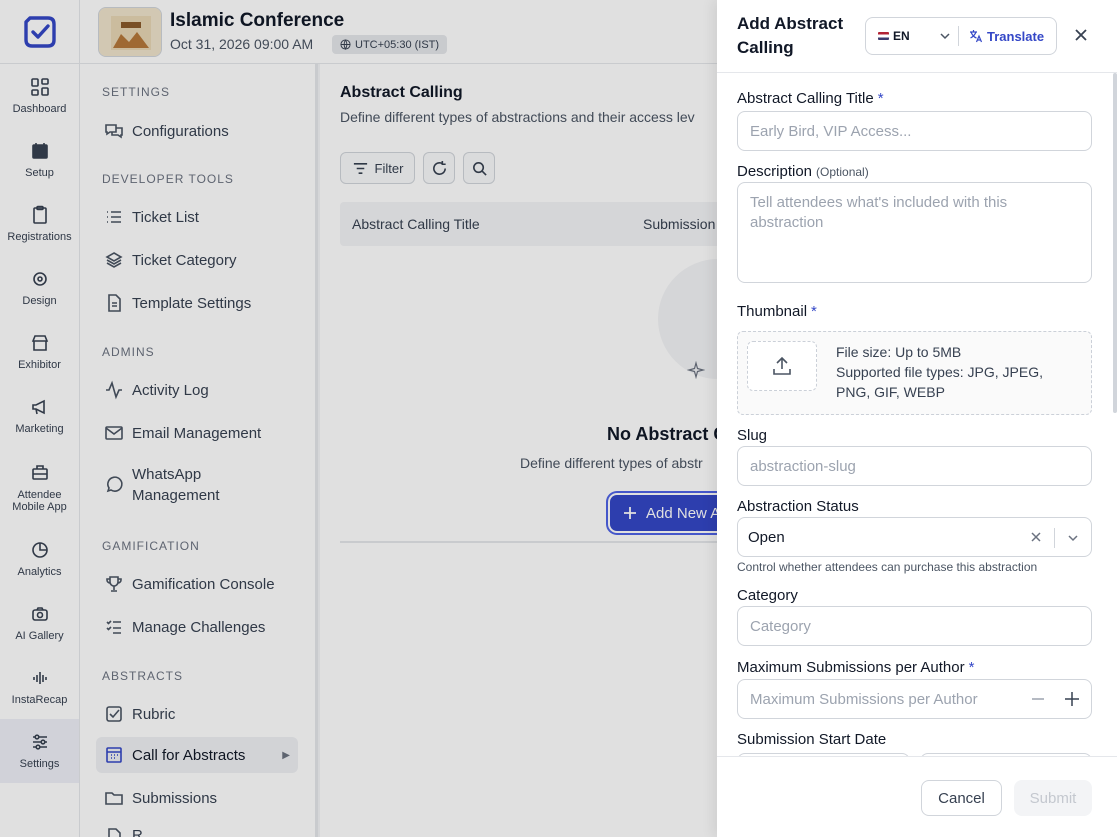  I want to click on title-field-label: Abstract Calling Title *, so click(810, 98).